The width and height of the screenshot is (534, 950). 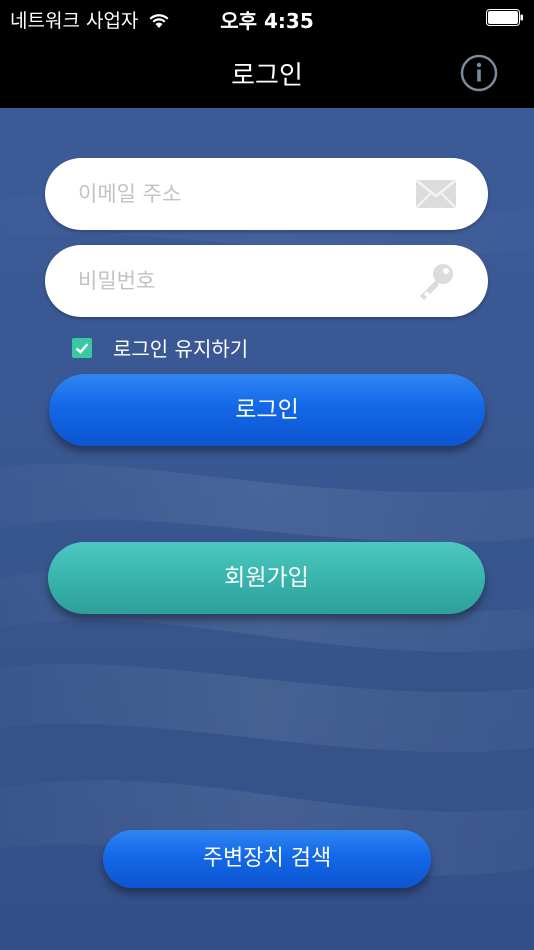 What do you see at coordinates (181, 349) in the screenshot?
I see `remember-label: 로그인 유지하기` at bounding box center [181, 349].